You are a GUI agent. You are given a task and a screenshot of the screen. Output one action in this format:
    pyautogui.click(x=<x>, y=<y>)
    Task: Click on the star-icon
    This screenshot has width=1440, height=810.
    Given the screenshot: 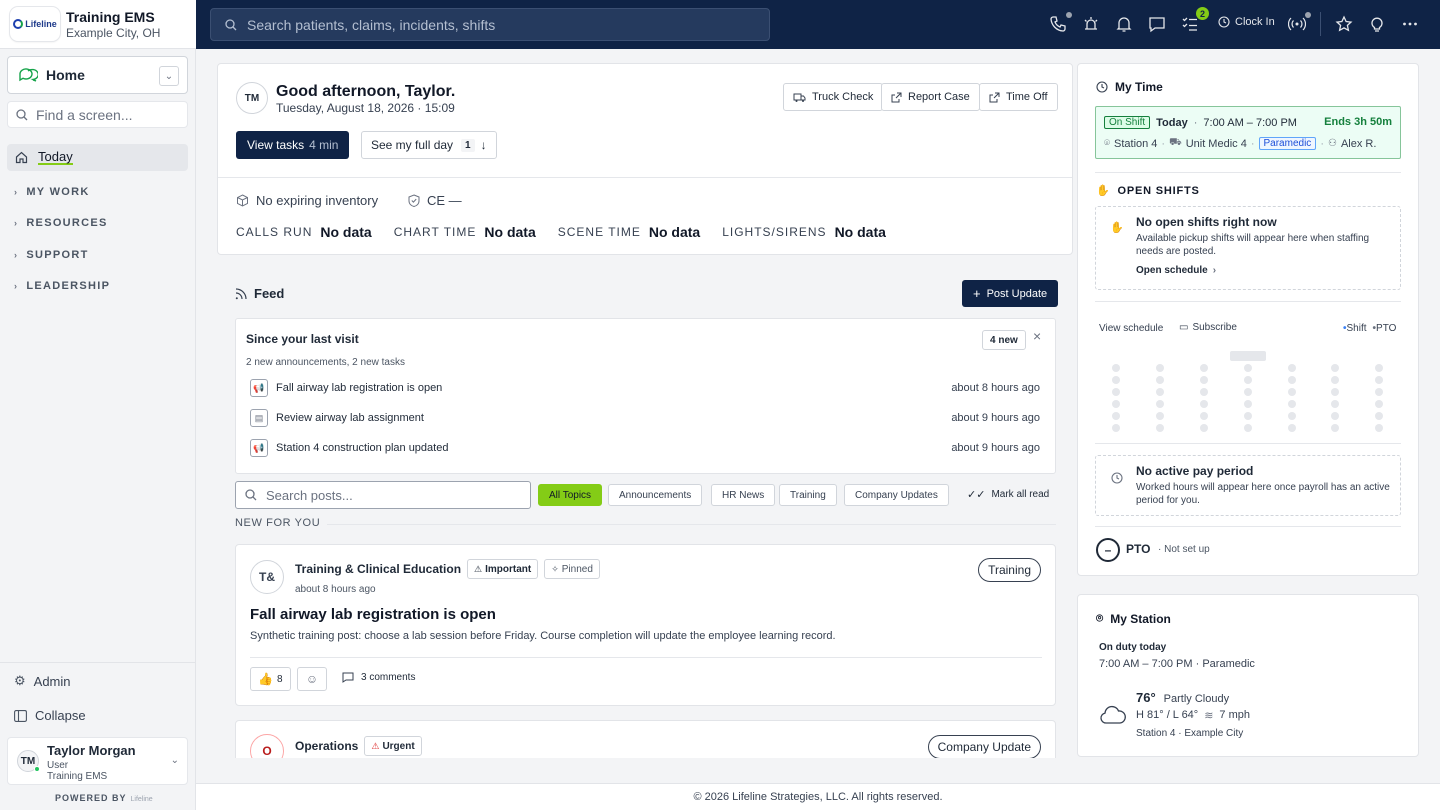 What is the action you would take?
    pyautogui.click(x=1344, y=24)
    